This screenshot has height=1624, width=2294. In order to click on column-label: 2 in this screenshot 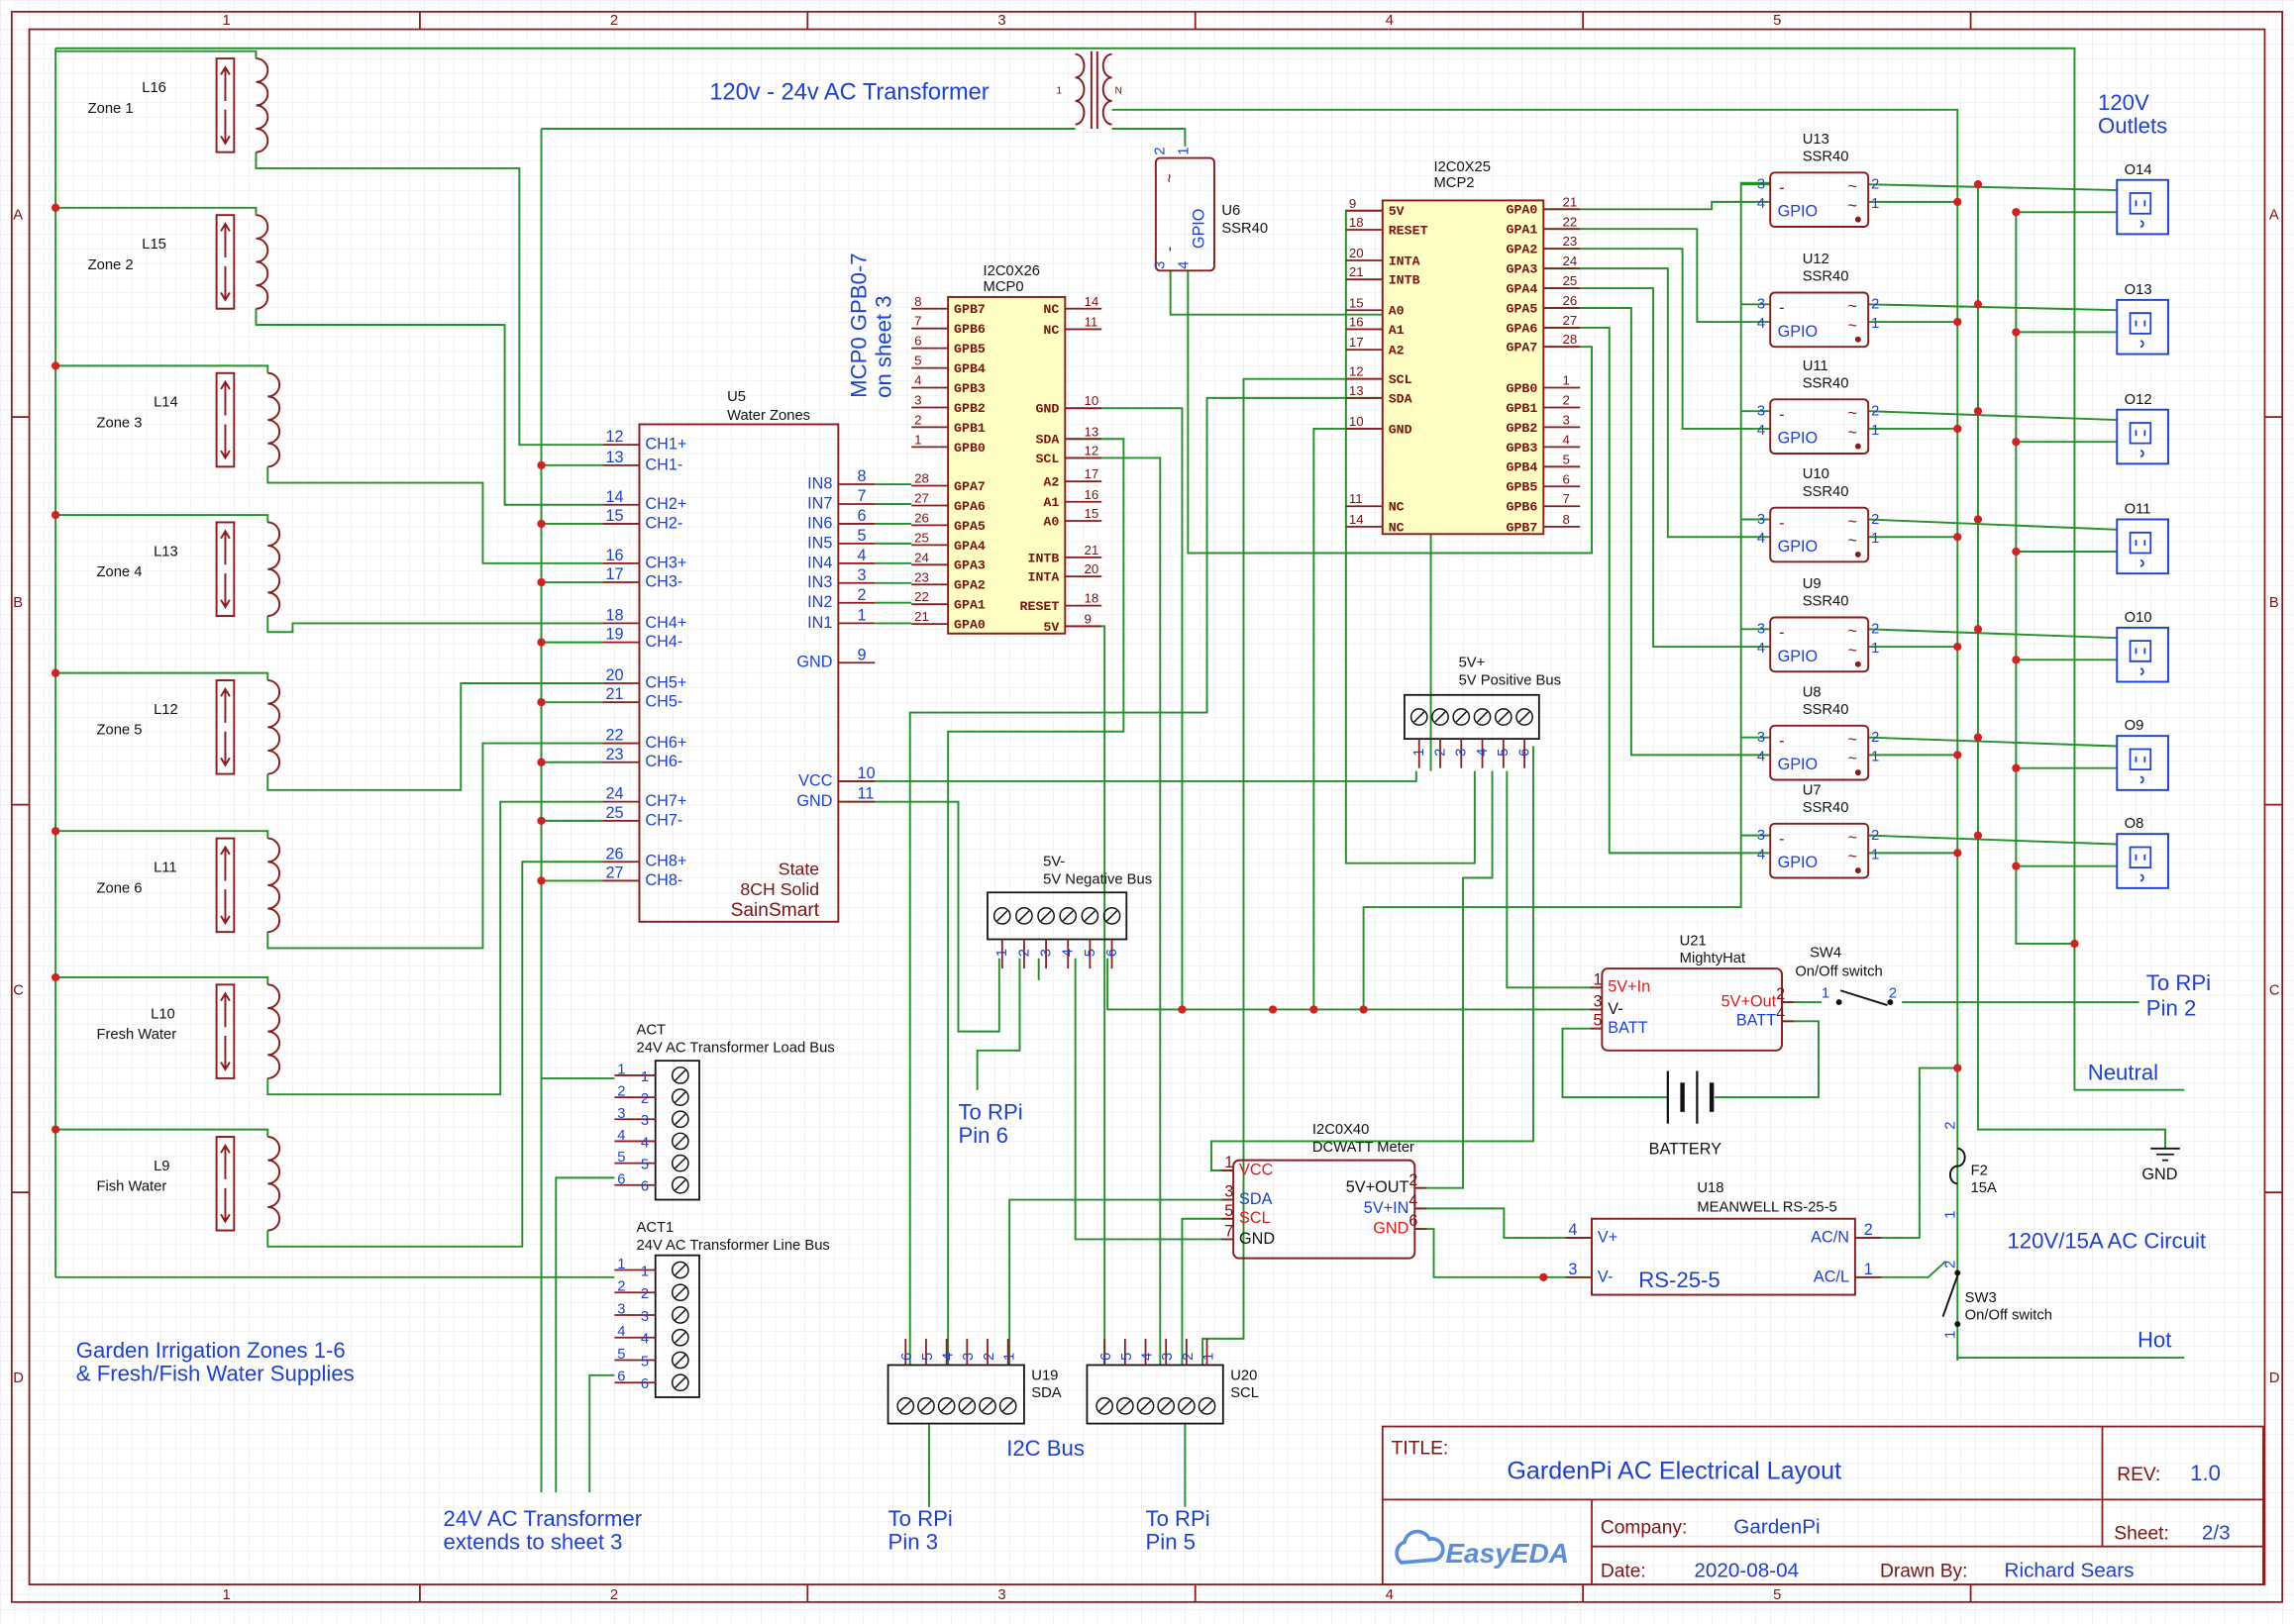, I will do `click(614, 21)`.